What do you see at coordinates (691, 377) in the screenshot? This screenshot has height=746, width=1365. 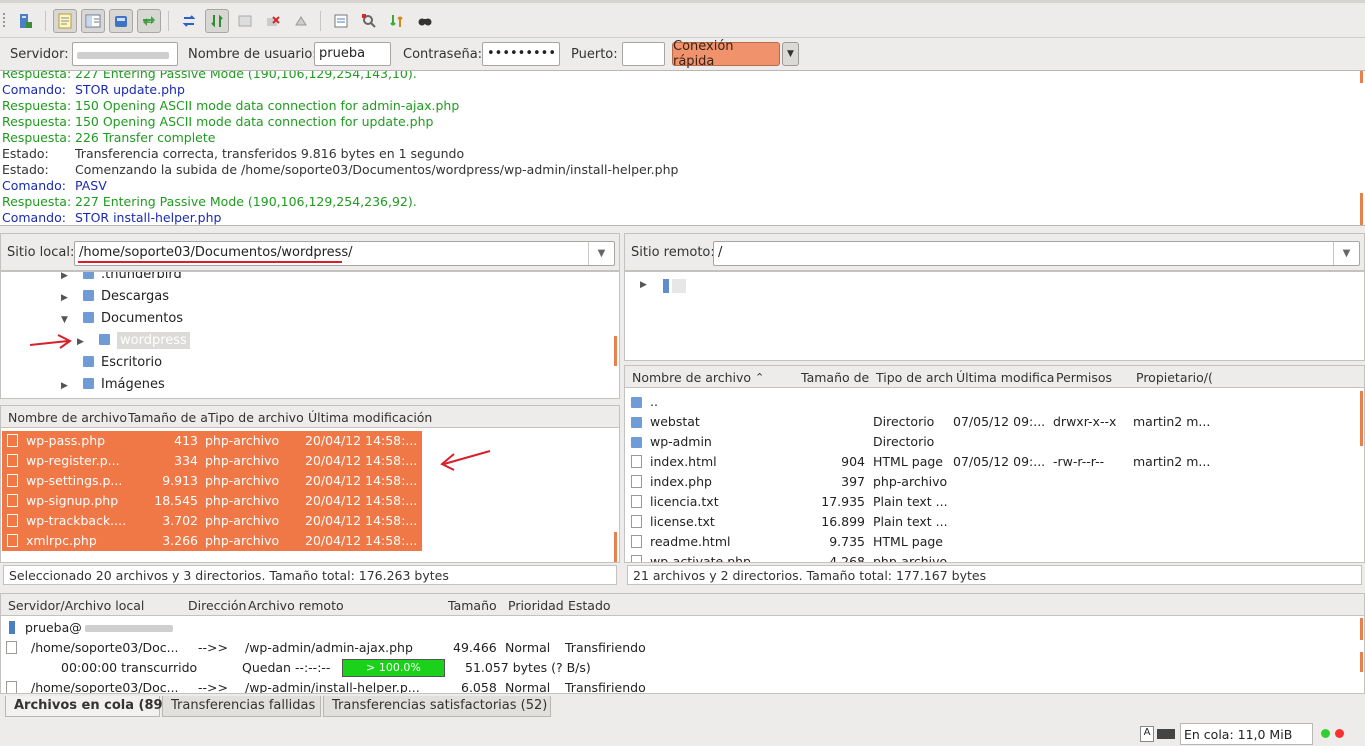 I see `remote-col-name: Nombre de archivo` at bounding box center [691, 377].